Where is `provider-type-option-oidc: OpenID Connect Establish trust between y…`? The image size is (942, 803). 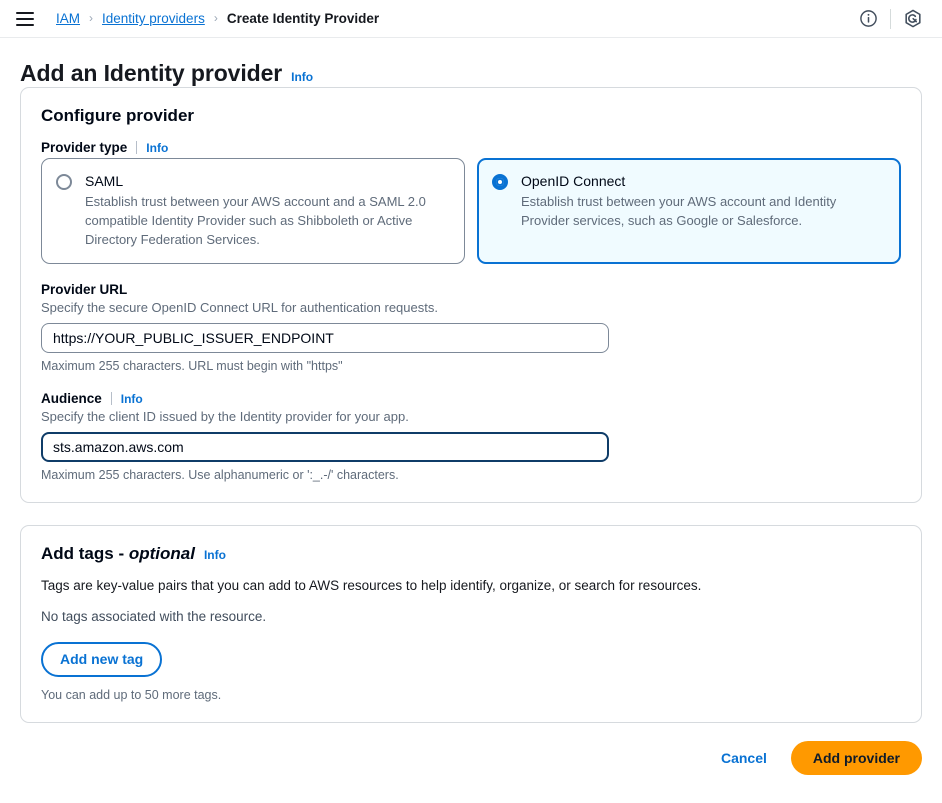
provider-type-option-oidc: OpenID Connect Establish trust between y… is located at coordinates (689, 211).